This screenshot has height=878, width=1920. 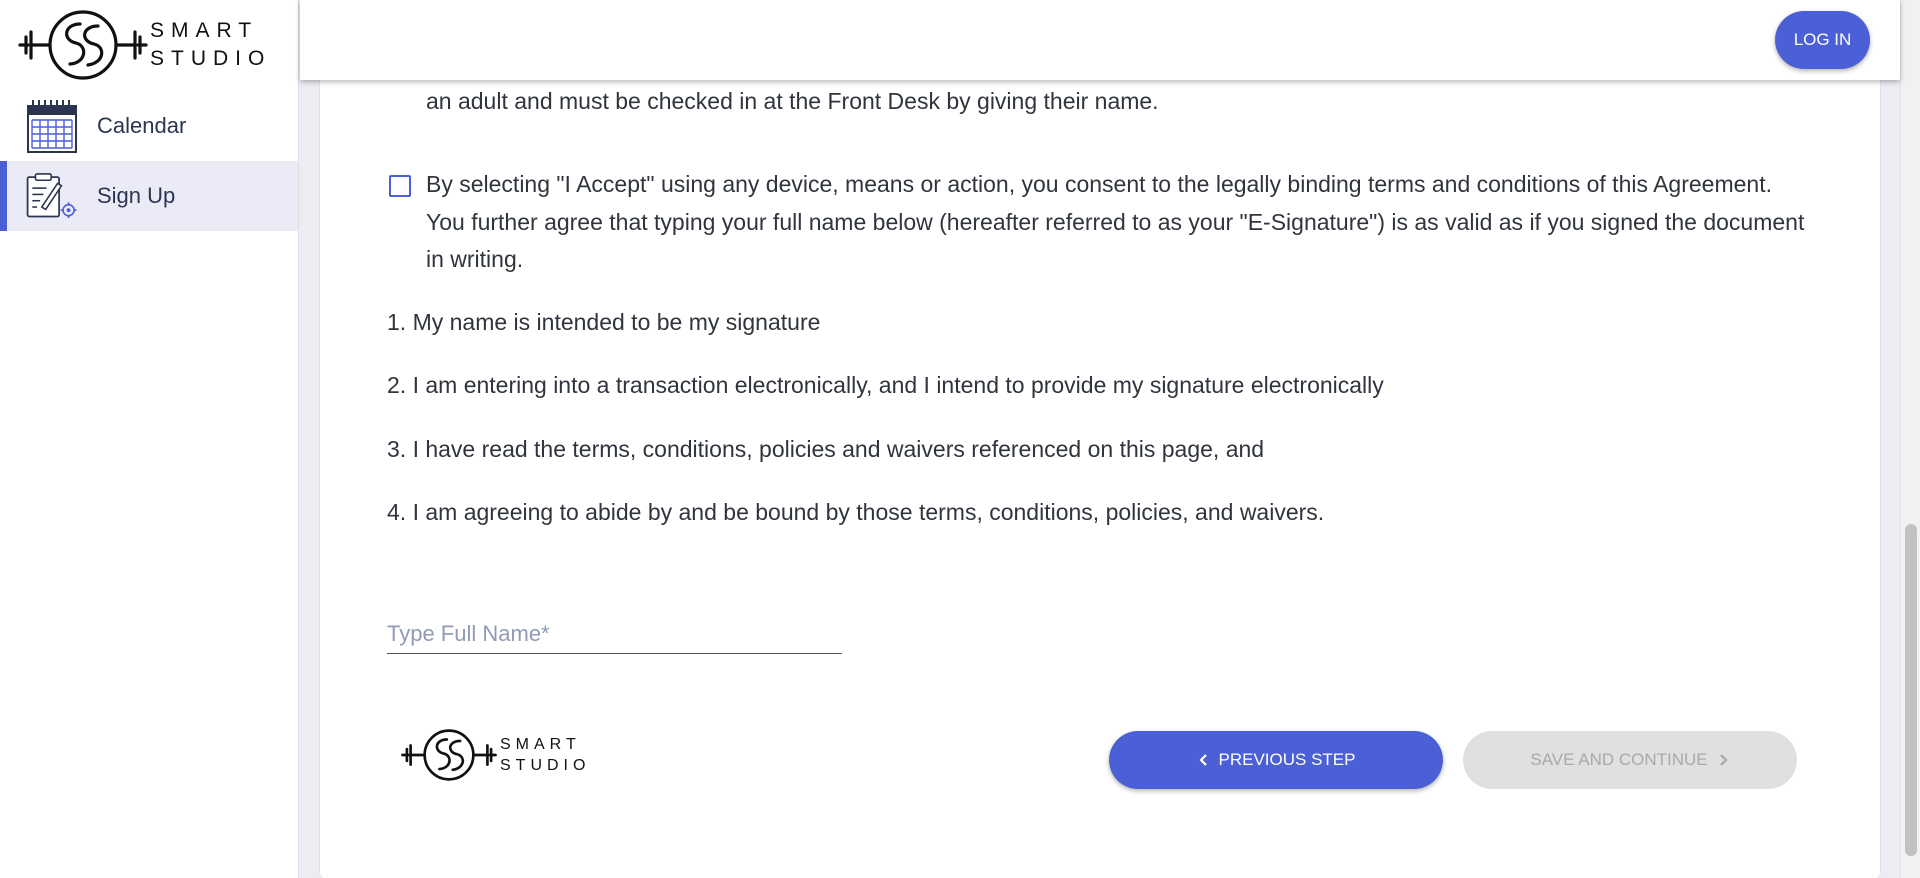 What do you see at coordinates (52, 126) in the screenshot?
I see `calendar-icon` at bounding box center [52, 126].